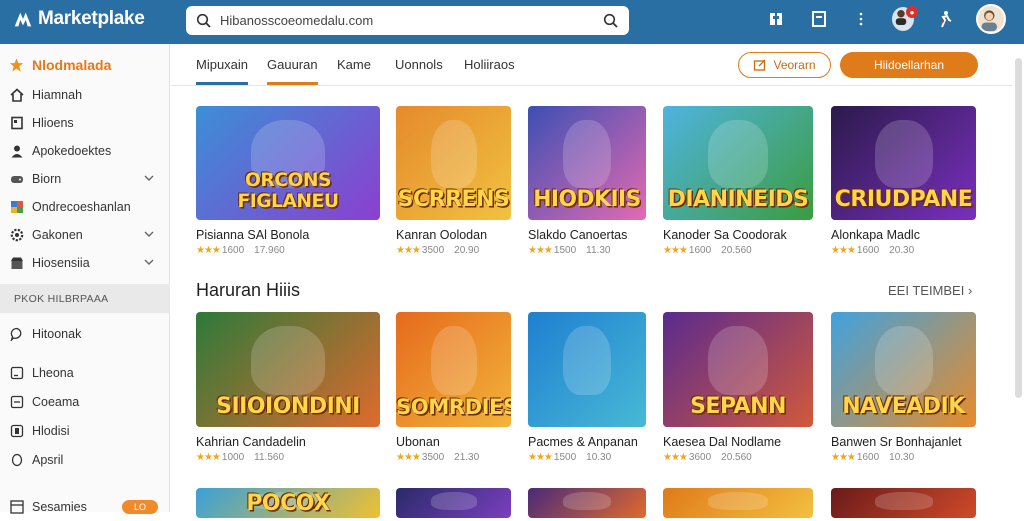 This screenshot has width=1024, height=521. I want to click on game-title: Alonkapa Madlc, so click(875, 235).